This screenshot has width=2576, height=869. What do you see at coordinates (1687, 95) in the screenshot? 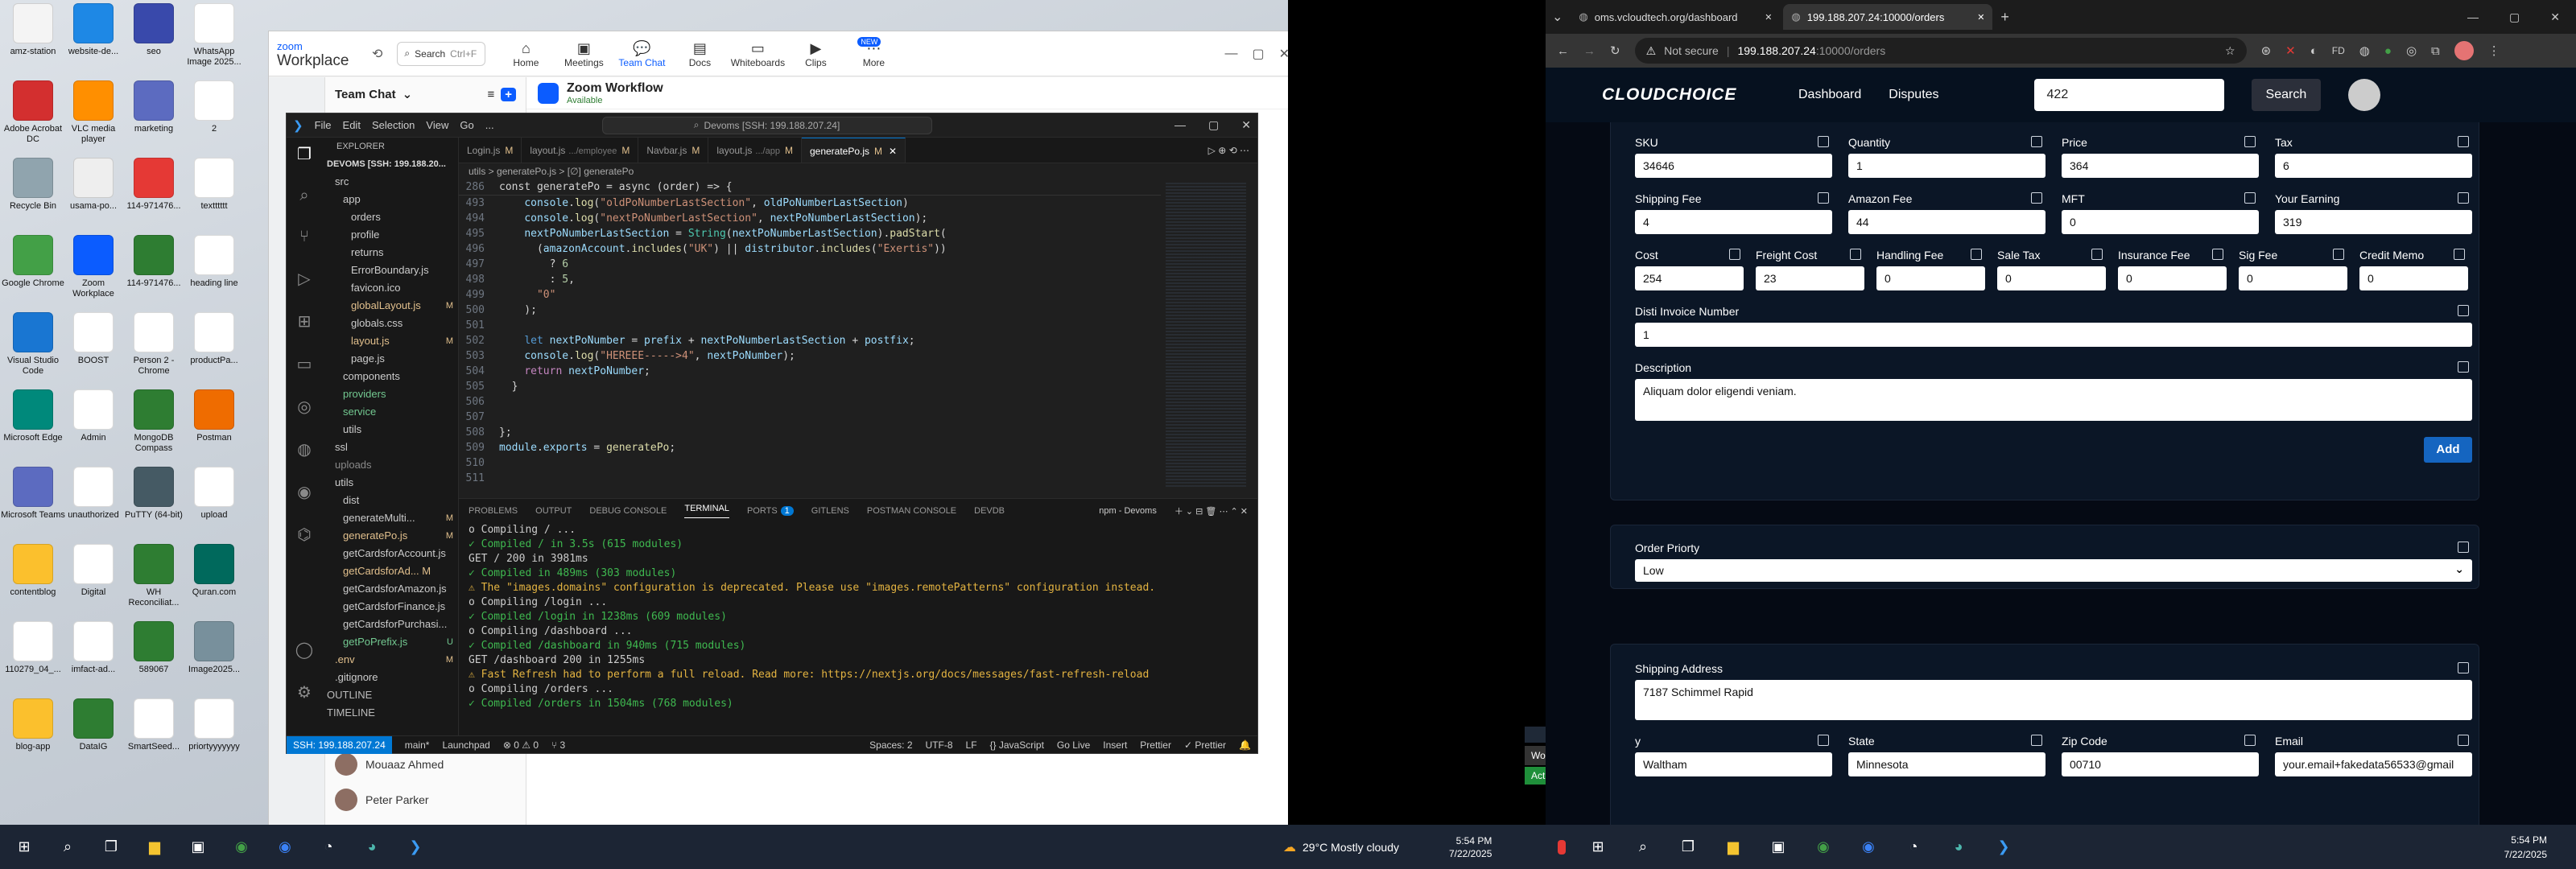
I see `app-logo: CLOUDCHOICE` at bounding box center [1687, 95].